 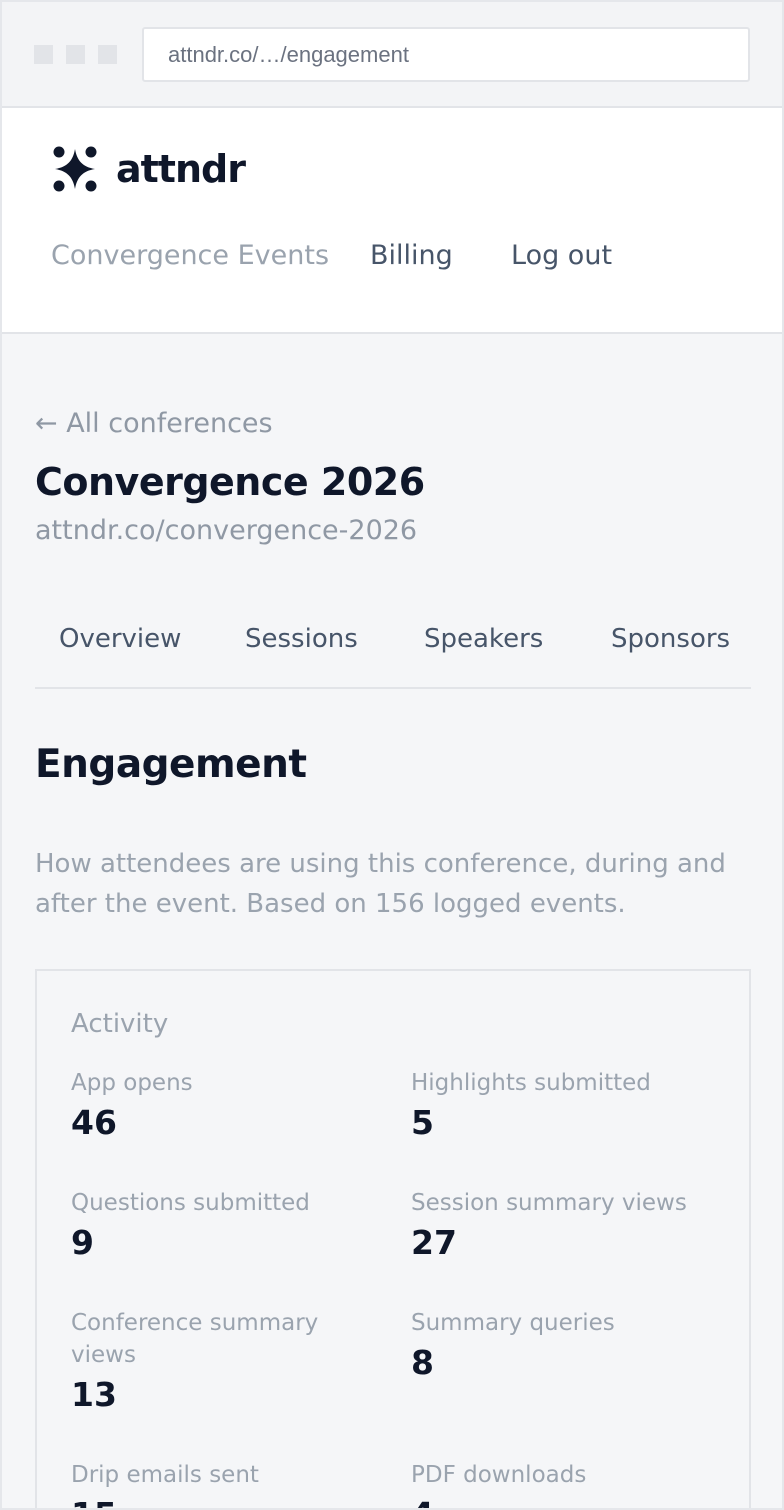 What do you see at coordinates (221, 1106) in the screenshot?
I see `stat-app-opens: App opens 46` at bounding box center [221, 1106].